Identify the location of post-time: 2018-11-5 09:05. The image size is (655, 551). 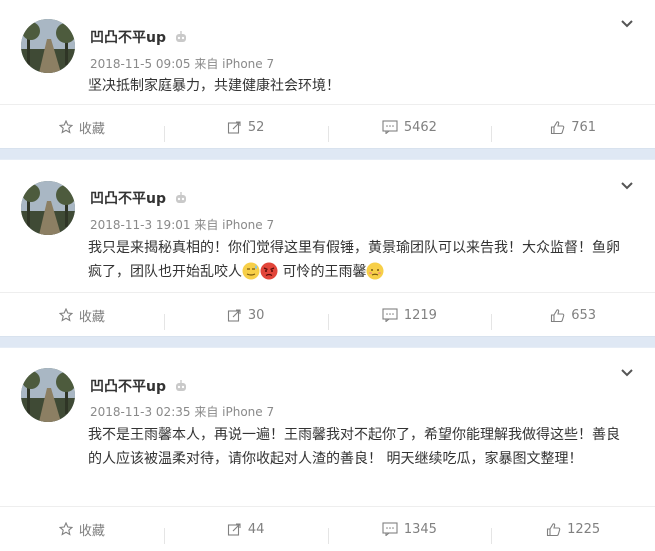
(140, 64).